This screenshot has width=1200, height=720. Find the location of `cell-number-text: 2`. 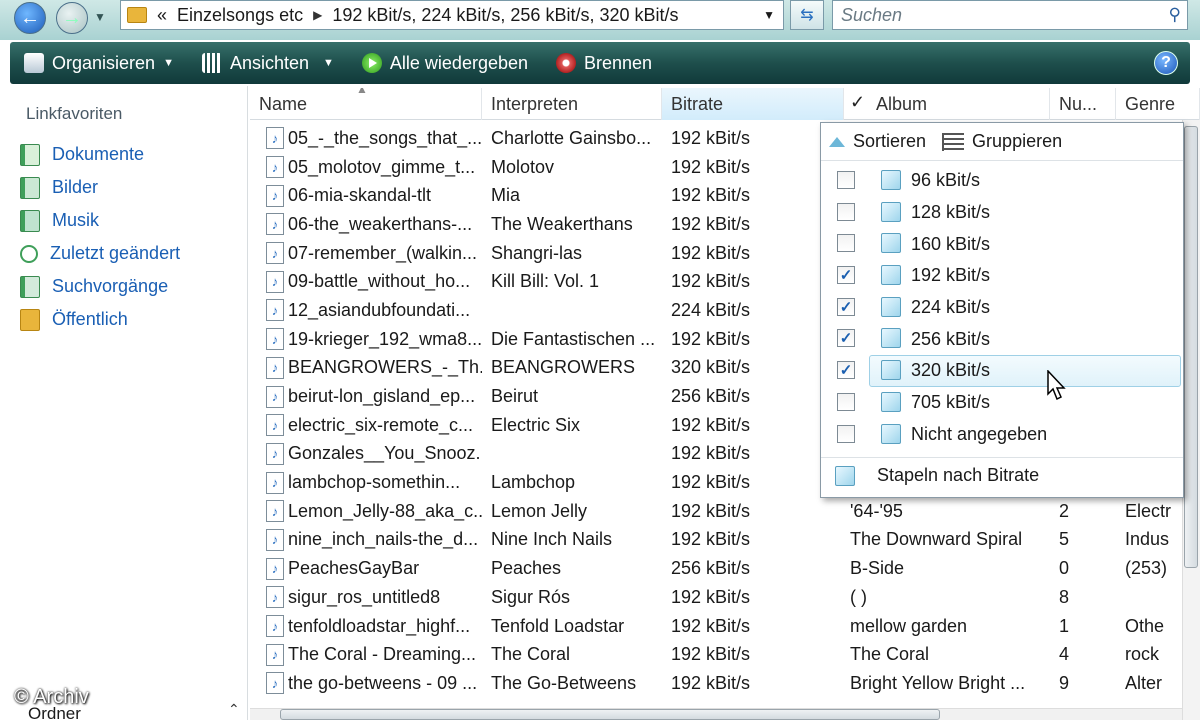

cell-number-text: 2 is located at coordinates (1064, 510).